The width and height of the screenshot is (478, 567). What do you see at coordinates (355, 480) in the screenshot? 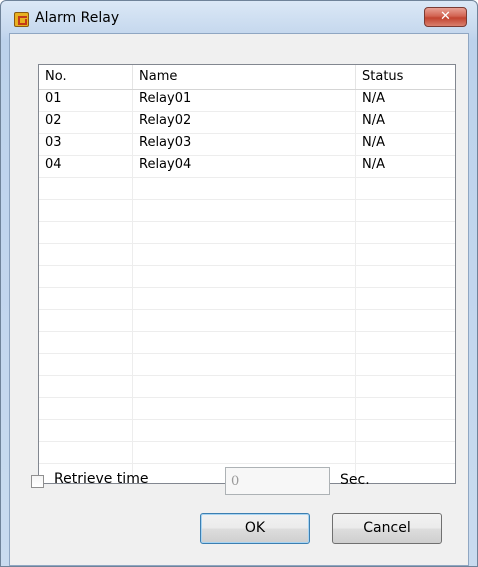
I see `seconds-unit-label: Sec.` at bounding box center [355, 480].